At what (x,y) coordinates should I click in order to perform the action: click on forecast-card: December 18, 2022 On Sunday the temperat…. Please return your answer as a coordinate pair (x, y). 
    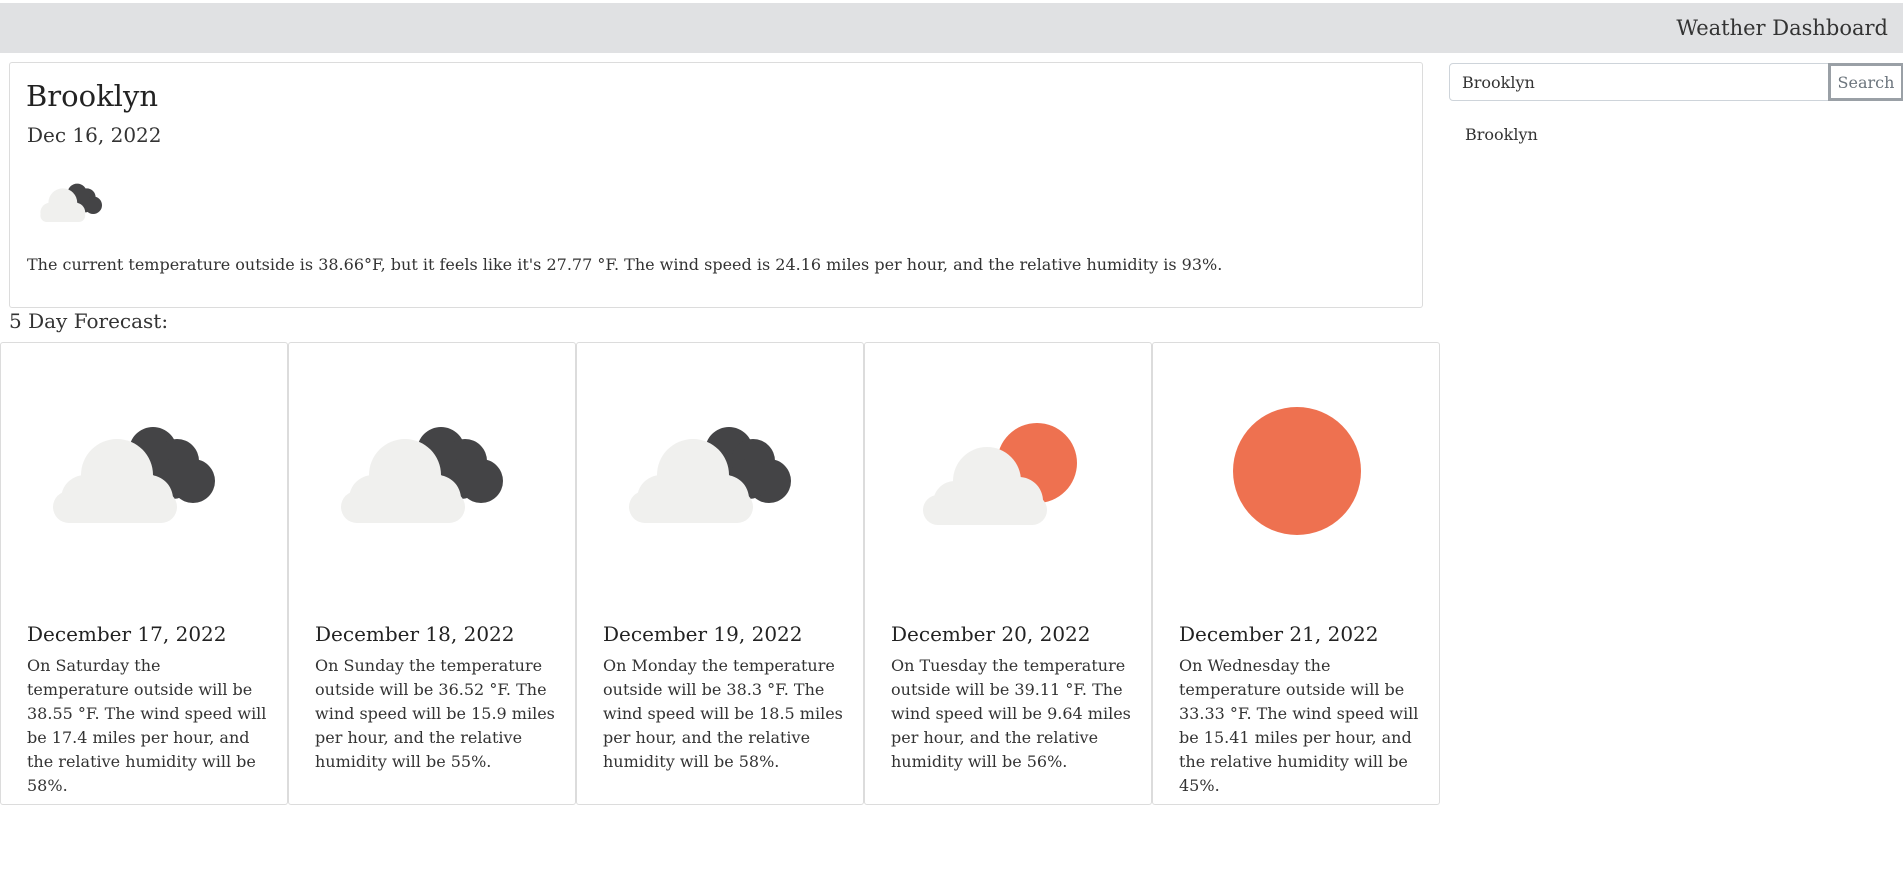
    Looking at the image, I should click on (432, 573).